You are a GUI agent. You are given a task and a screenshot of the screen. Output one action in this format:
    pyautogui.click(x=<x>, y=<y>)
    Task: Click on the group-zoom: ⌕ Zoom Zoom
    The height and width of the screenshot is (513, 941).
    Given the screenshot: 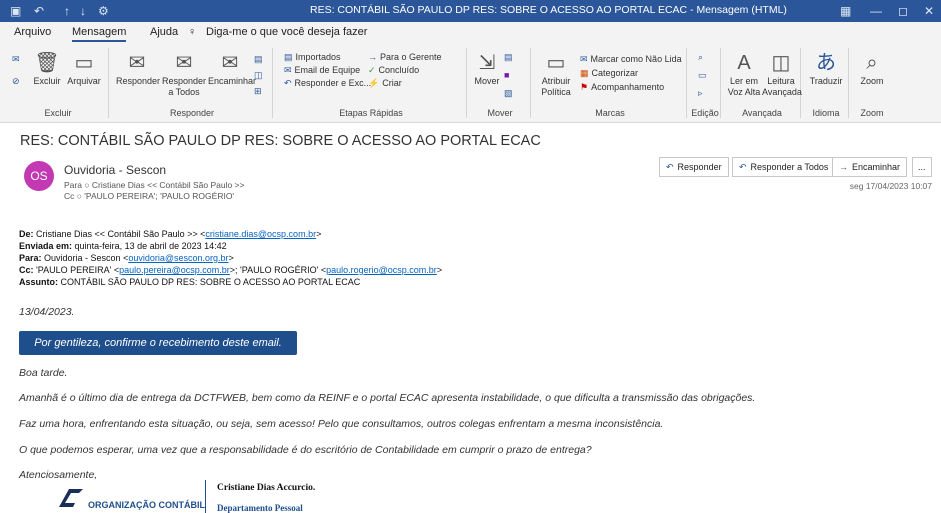 What is the action you would take?
    pyautogui.click(x=872, y=83)
    